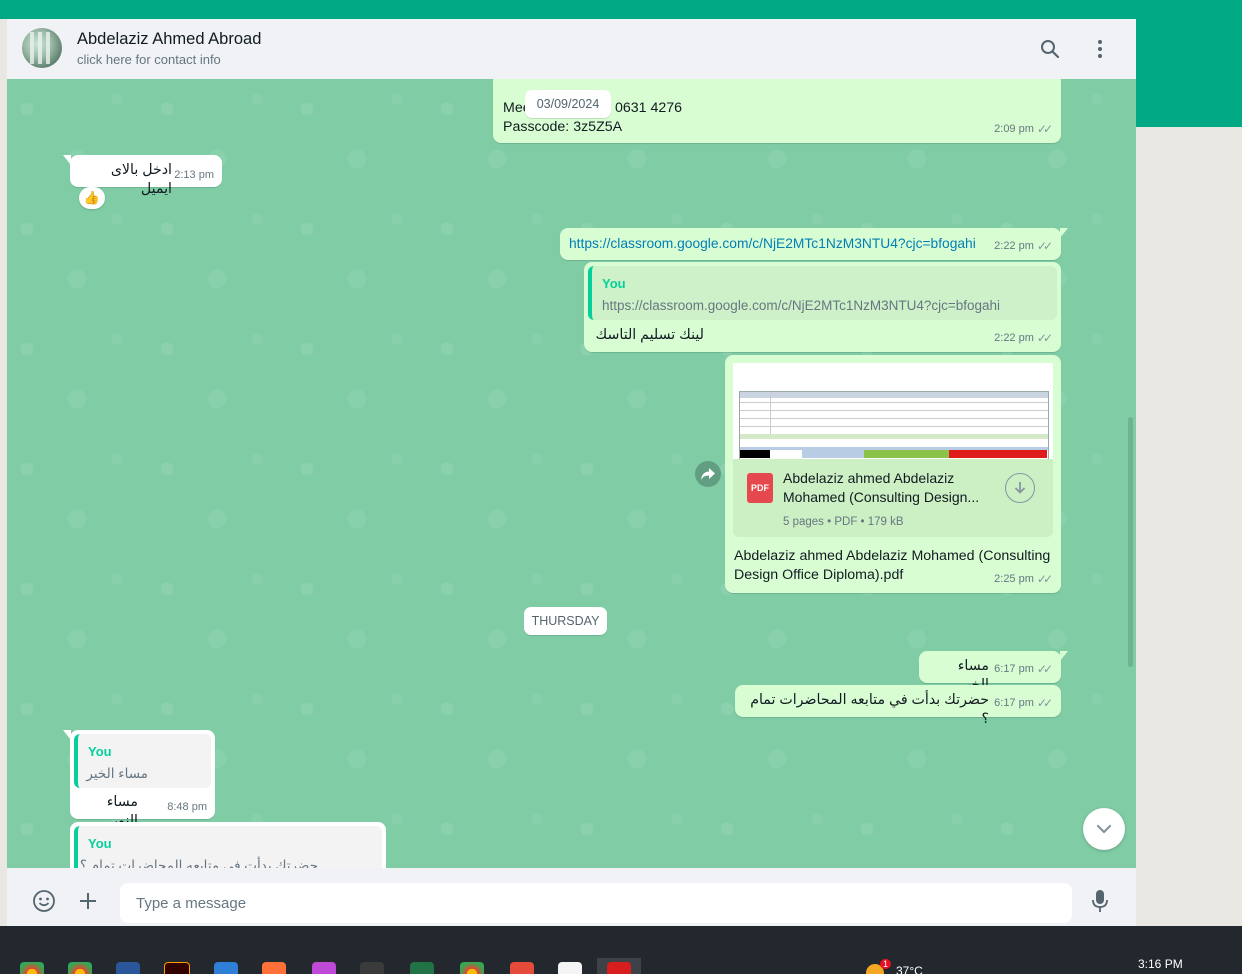 The image size is (1242, 974). I want to click on message-time: 2:13 pm, so click(194, 175).